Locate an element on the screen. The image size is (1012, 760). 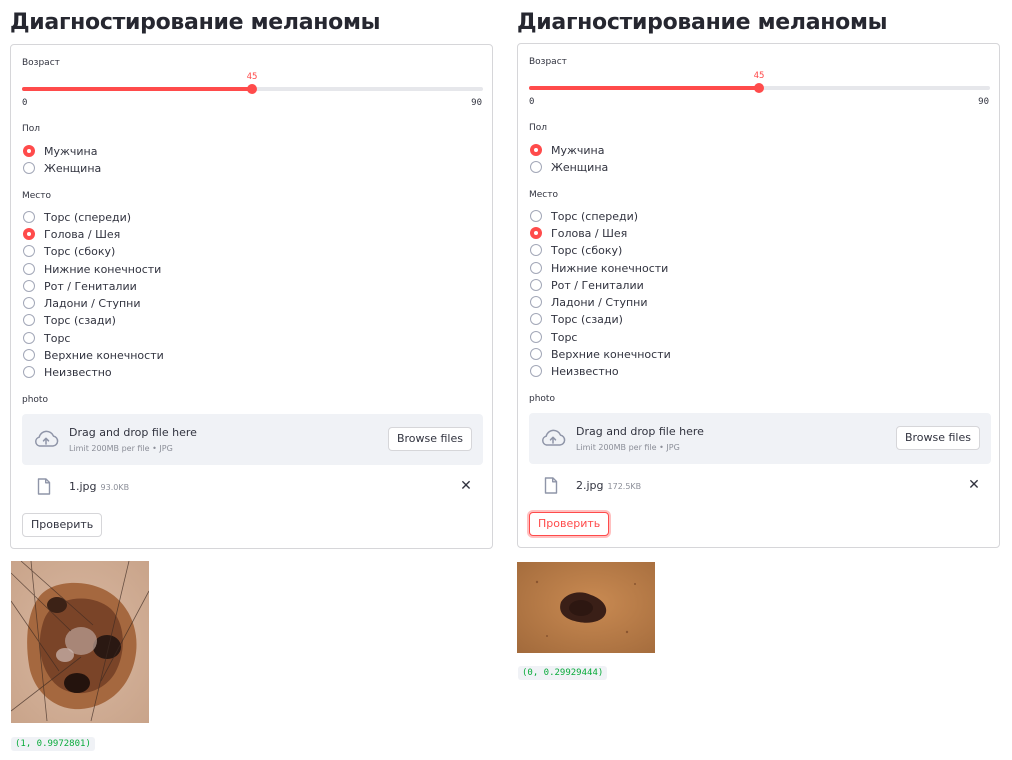
file-size: 93.0KB is located at coordinates (115, 487).